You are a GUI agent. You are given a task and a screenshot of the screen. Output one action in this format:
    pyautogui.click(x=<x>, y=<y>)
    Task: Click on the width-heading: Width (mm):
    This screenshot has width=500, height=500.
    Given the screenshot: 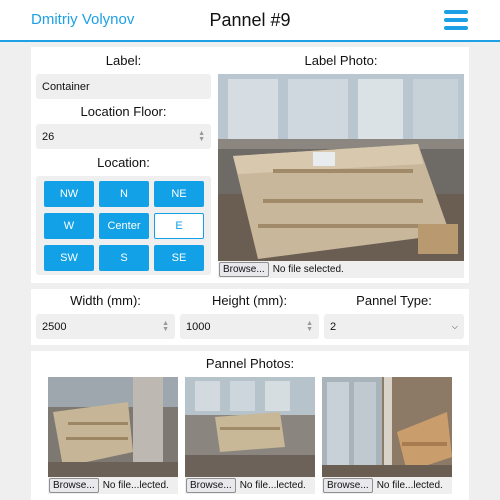 What is the action you would take?
    pyautogui.click(x=105, y=300)
    